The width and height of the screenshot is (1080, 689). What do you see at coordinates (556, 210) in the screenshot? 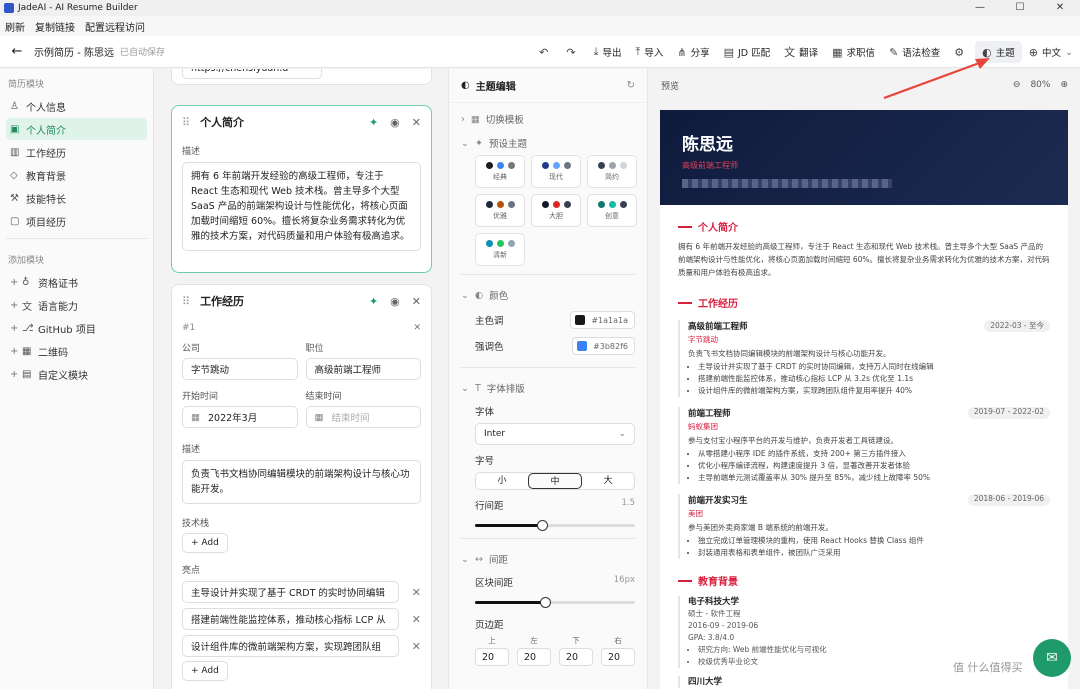
I see `preset-theme-4: 大胆` at bounding box center [556, 210].